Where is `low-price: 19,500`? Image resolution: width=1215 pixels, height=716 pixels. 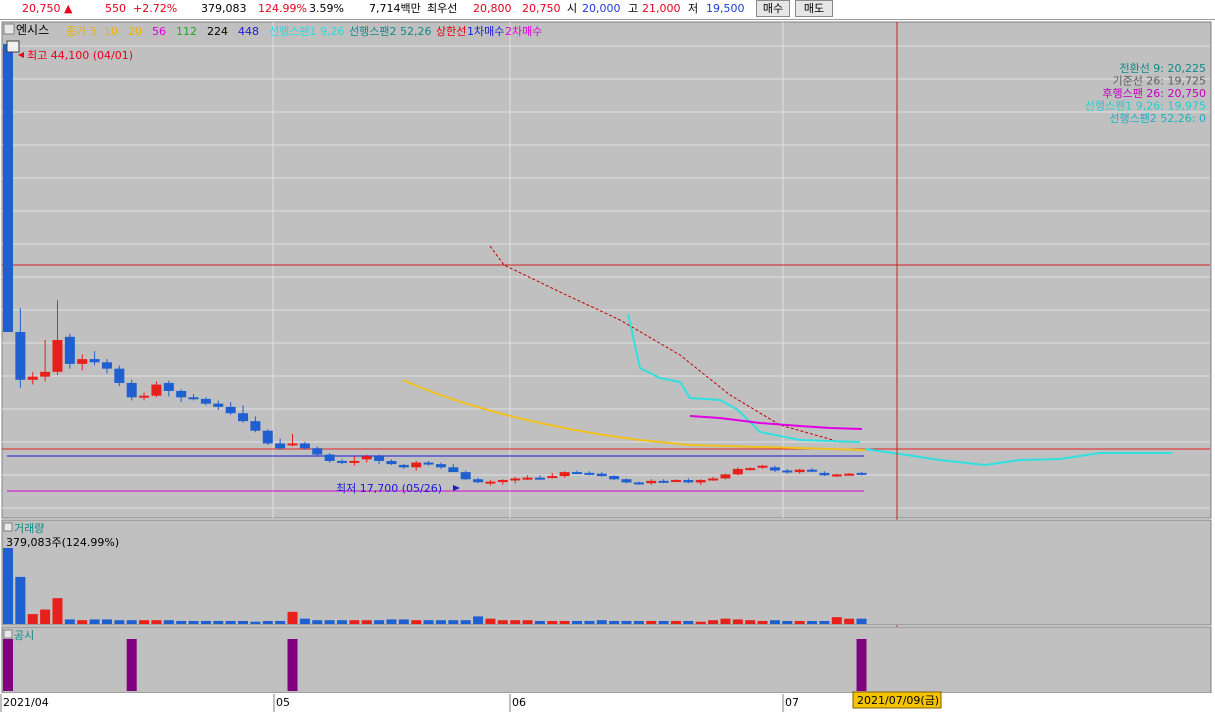 low-price: 19,500 is located at coordinates (725, 8).